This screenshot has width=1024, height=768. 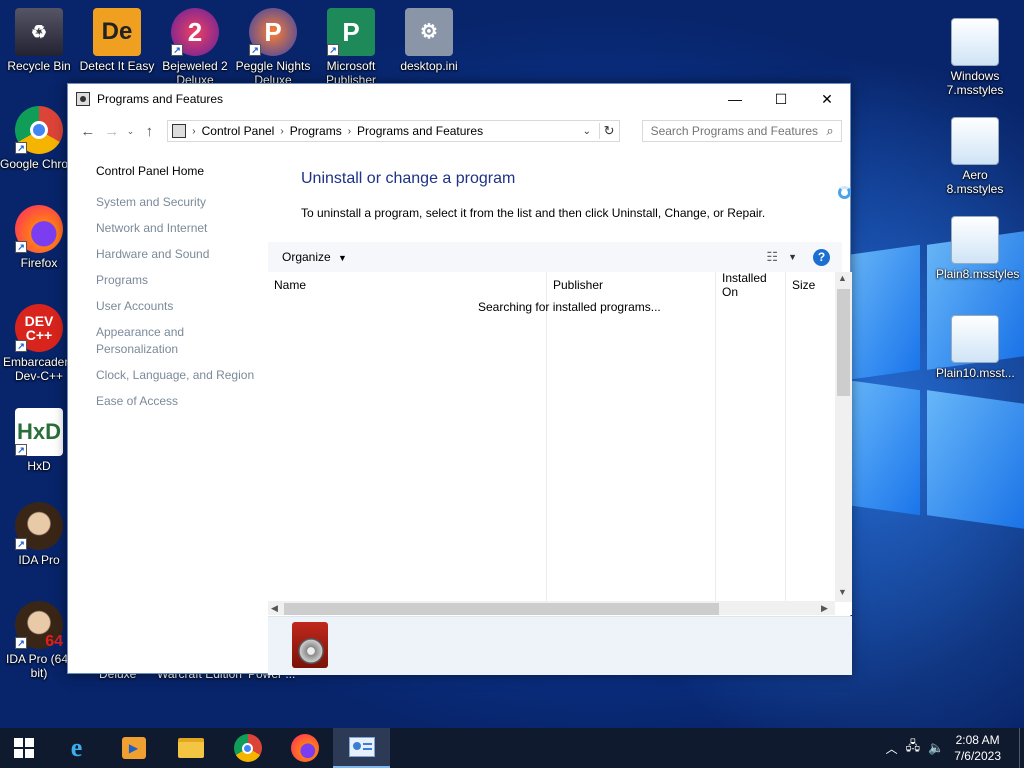 I want to click on hxd-icon: HxD ↗, so click(x=39, y=432).